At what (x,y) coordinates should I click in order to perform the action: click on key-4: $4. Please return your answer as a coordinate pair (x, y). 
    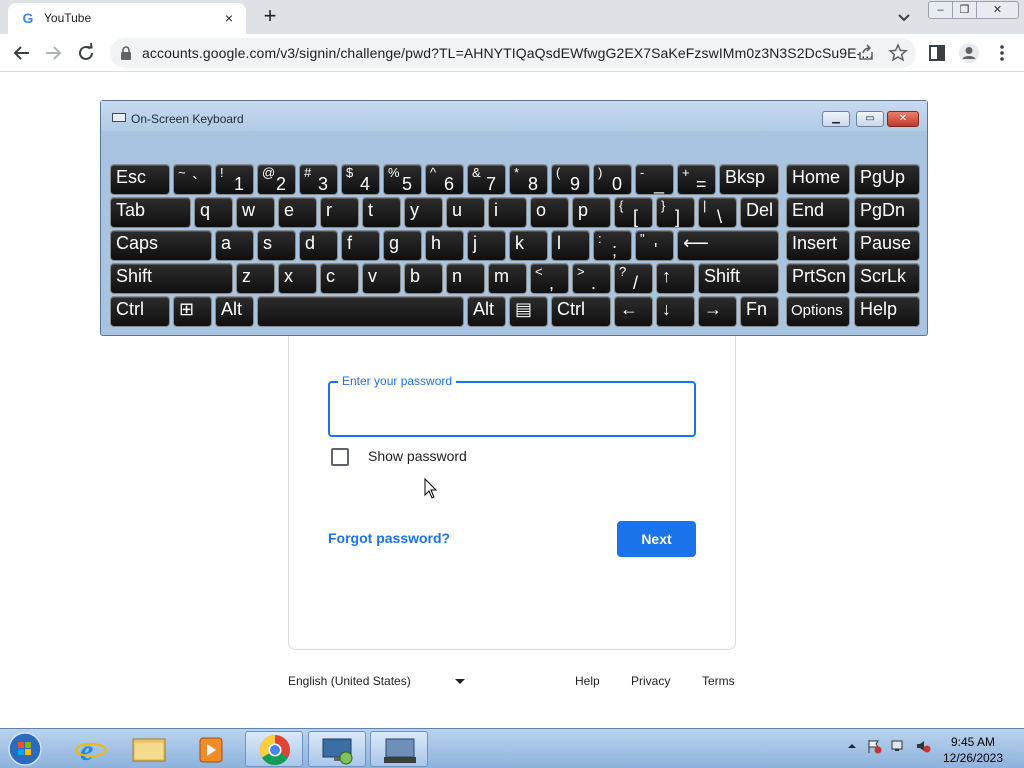
    Looking at the image, I should click on (360, 179).